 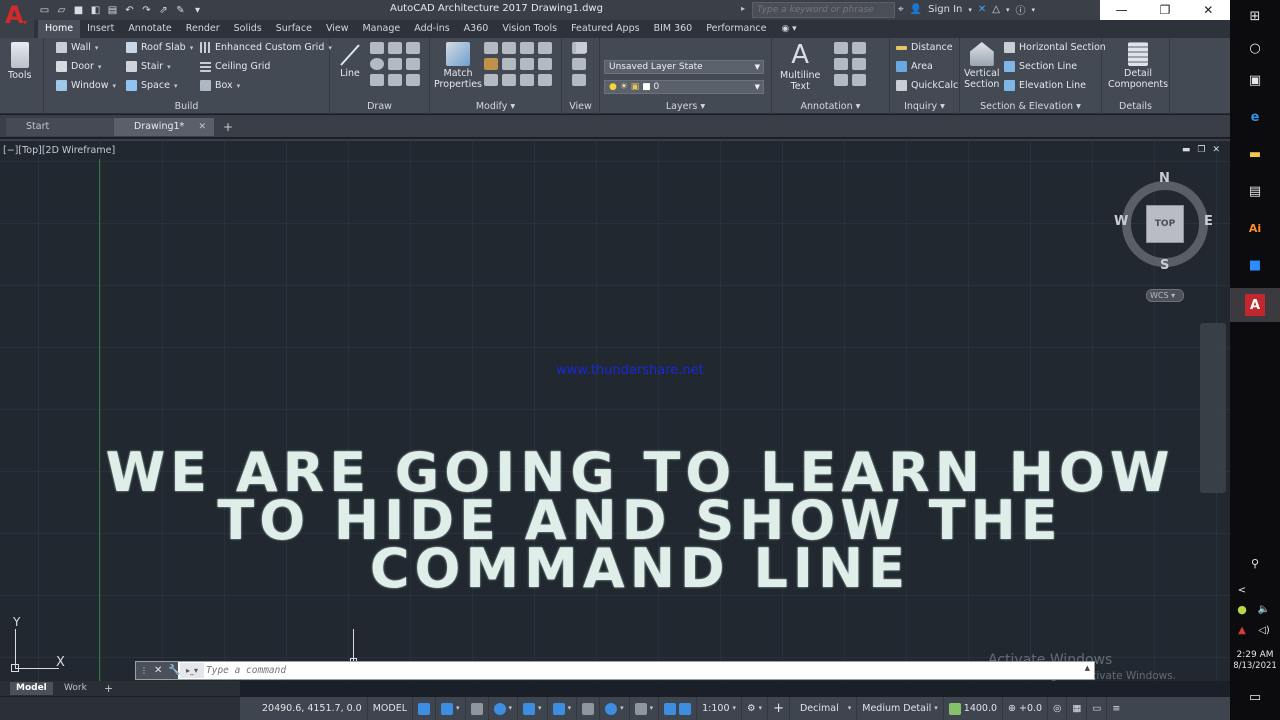 I want to click on open-folder-icon: ▱, so click(x=61, y=10).